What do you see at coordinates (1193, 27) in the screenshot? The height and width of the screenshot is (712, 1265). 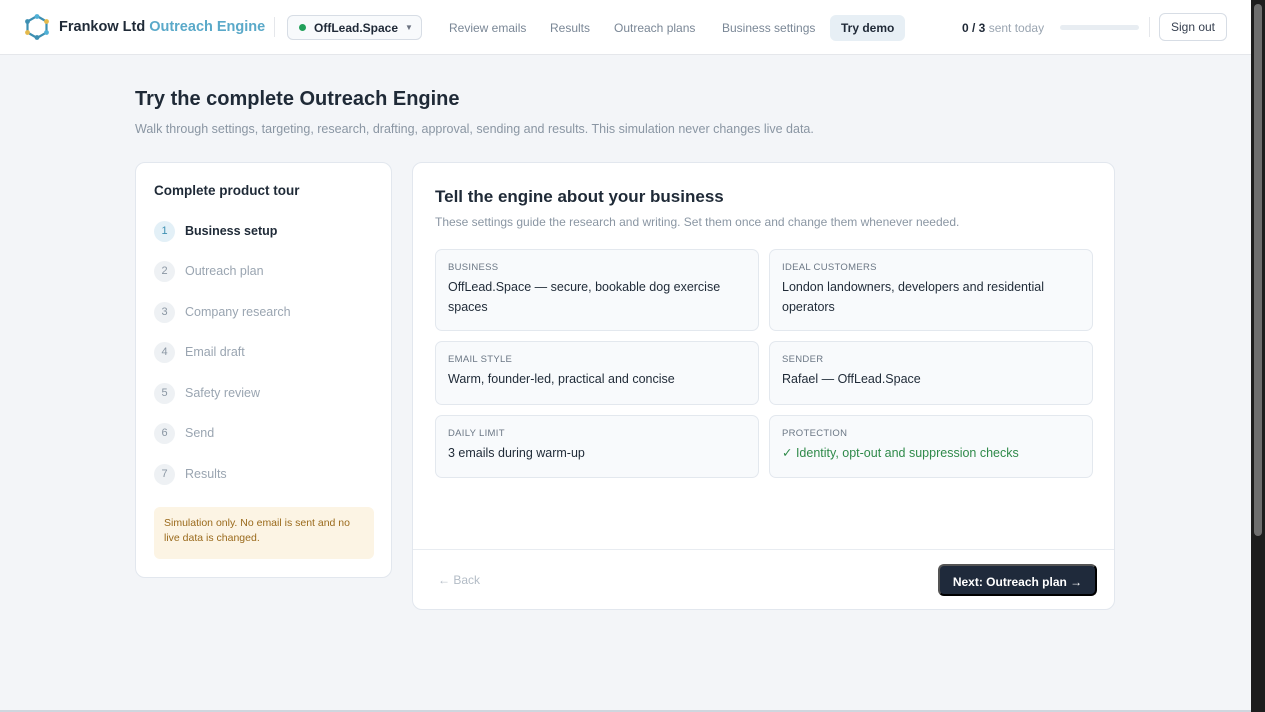 I see `sign-out-button: Sign out` at bounding box center [1193, 27].